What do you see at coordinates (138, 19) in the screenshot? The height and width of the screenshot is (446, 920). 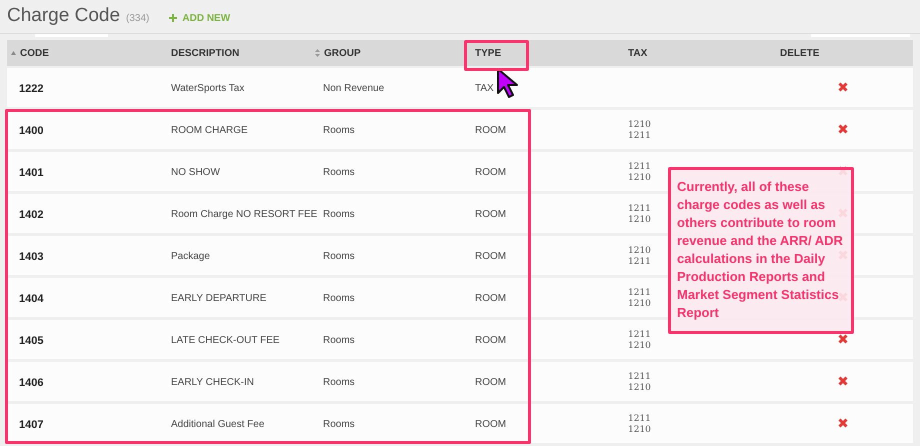 I see `record-count: (334)` at bounding box center [138, 19].